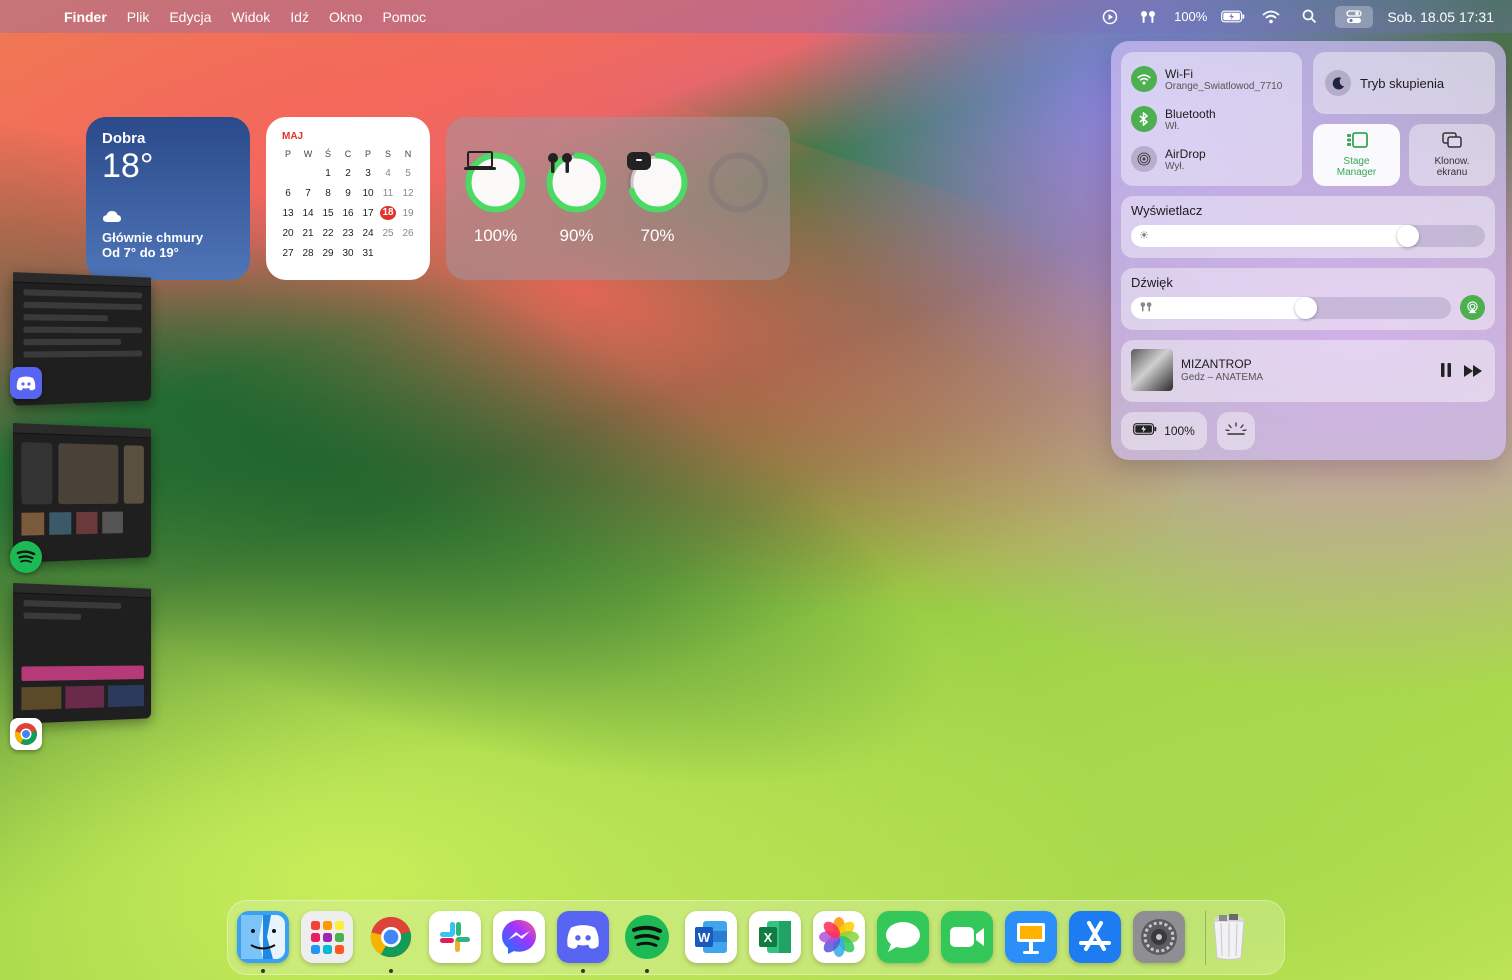 This screenshot has height=980, width=1512. What do you see at coordinates (1148, 17) in the screenshot?
I see `airpods-icon` at bounding box center [1148, 17].